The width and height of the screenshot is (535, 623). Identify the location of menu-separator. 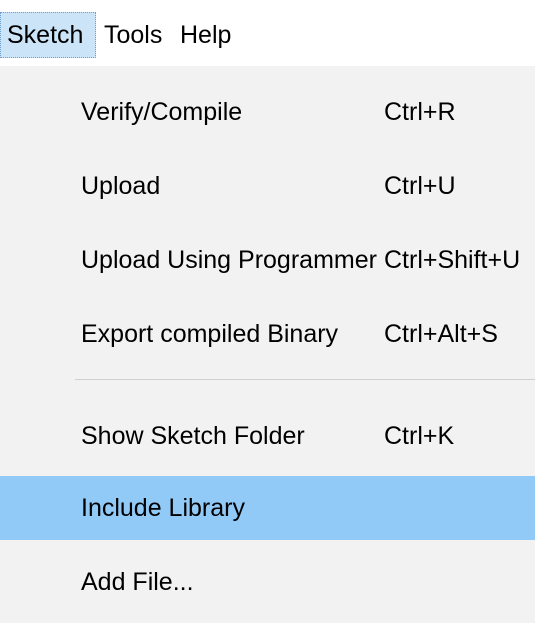
(305, 379).